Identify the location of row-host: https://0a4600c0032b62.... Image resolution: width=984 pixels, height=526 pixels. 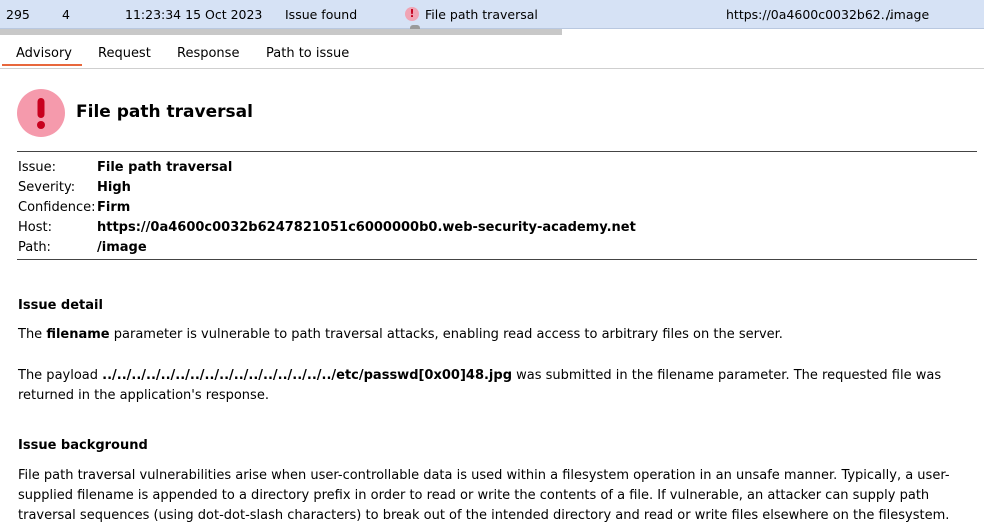
(809, 14).